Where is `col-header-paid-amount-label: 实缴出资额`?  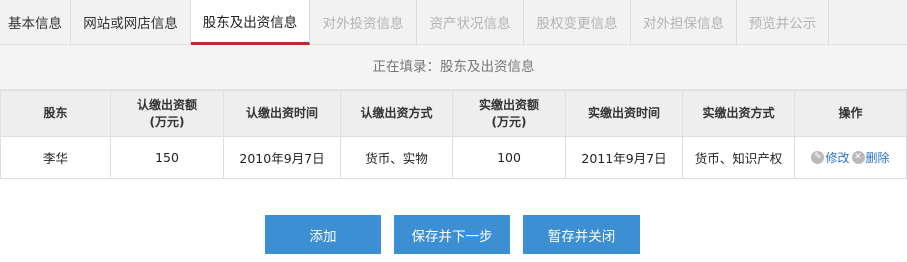 col-header-paid-amount-label: 实缴出资额 is located at coordinates (508, 104).